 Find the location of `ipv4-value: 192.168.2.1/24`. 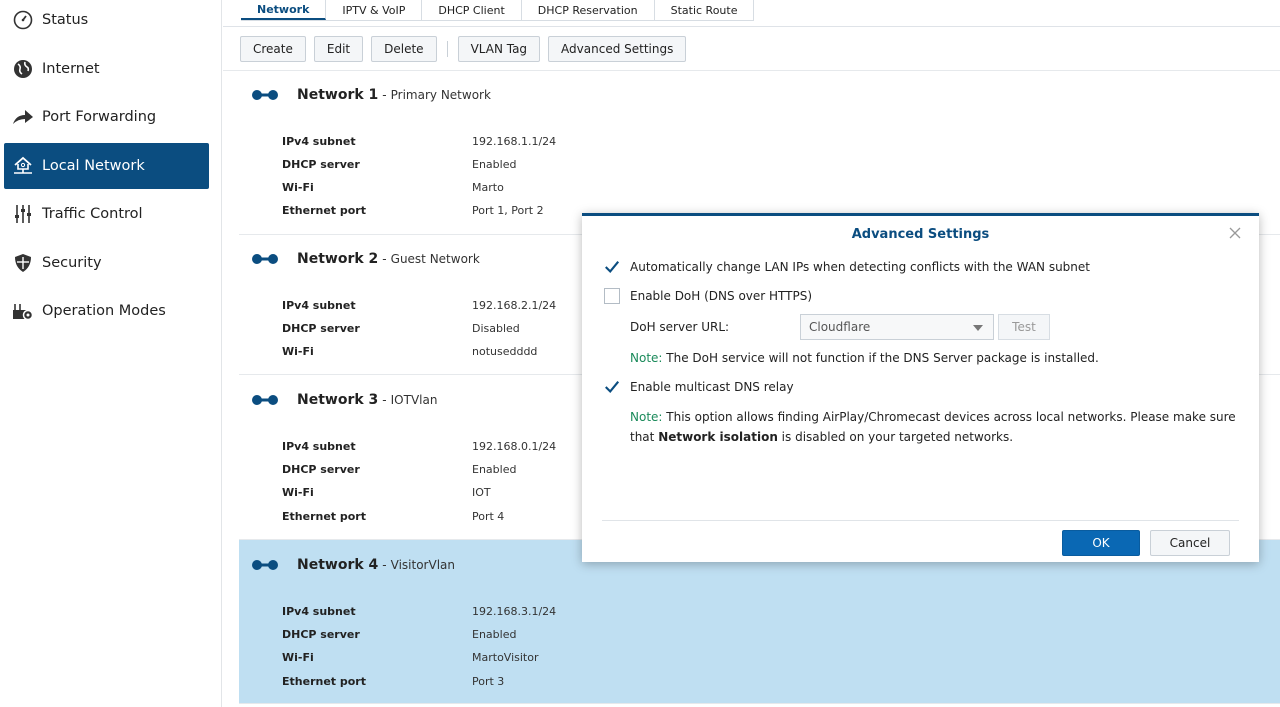

ipv4-value: 192.168.2.1/24 is located at coordinates (514, 305).